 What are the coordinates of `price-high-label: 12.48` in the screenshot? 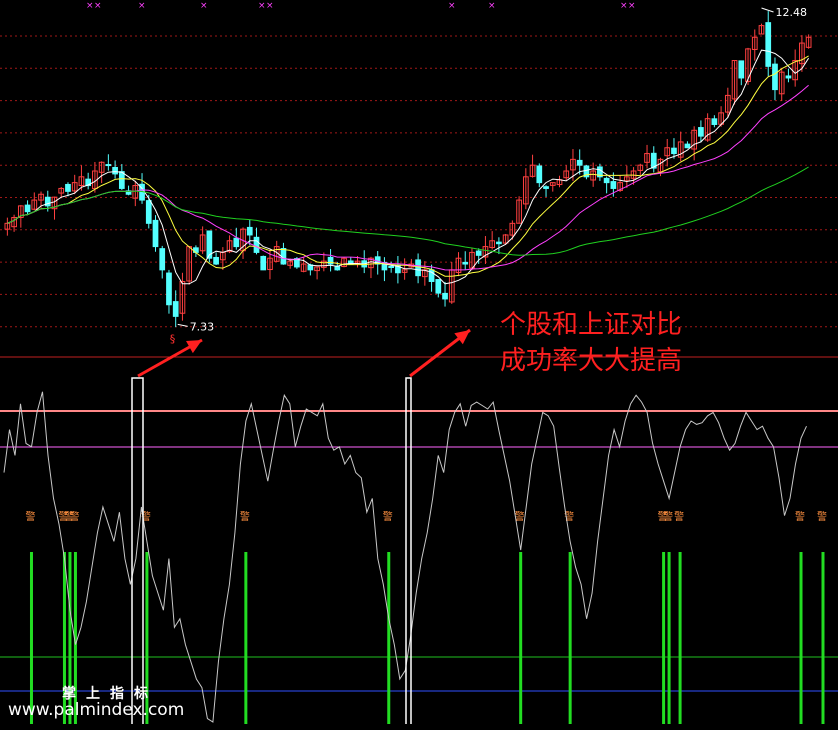 It's located at (792, 12).